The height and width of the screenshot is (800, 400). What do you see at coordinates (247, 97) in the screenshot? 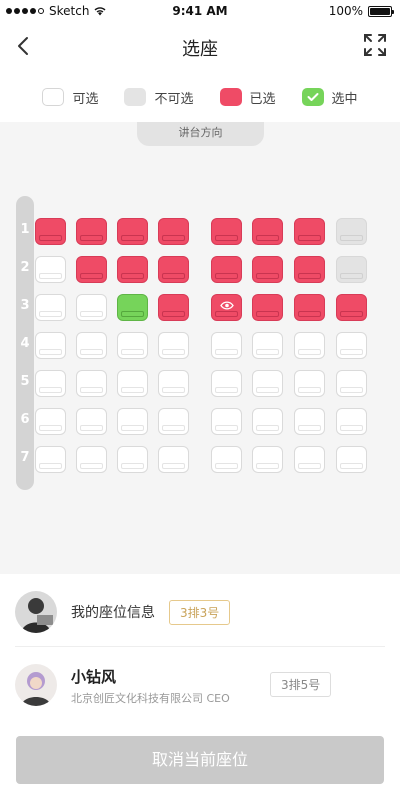
I see `legend-sold: 已选` at bounding box center [247, 97].